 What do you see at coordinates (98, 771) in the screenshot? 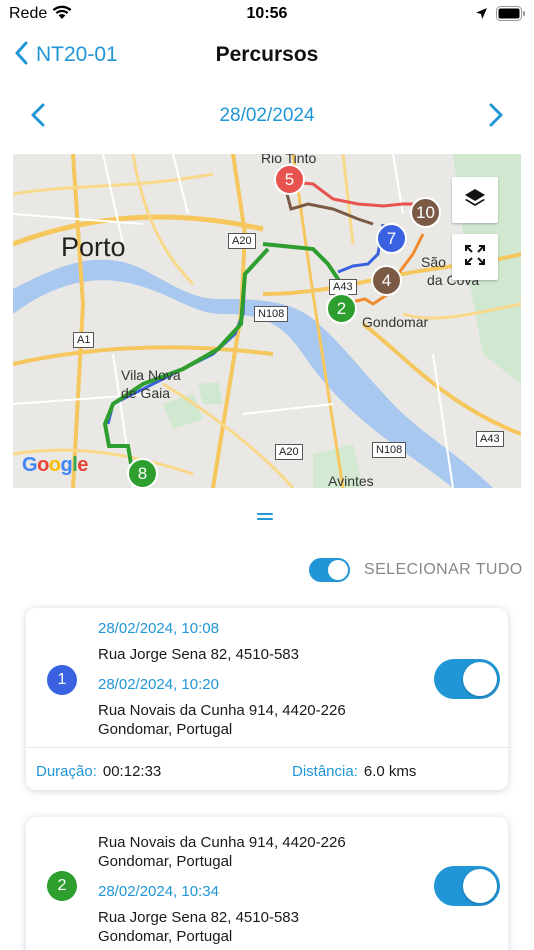
I see `route-duration: Duração: 00:12:33` at bounding box center [98, 771].